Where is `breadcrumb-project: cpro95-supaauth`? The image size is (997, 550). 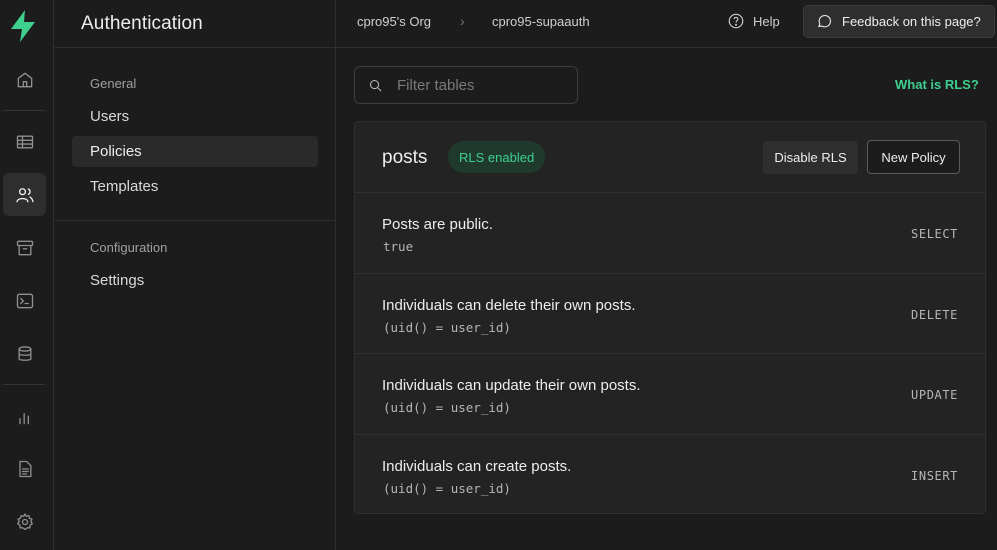
breadcrumb-project: cpro95-supaauth is located at coordinates (541, 21).